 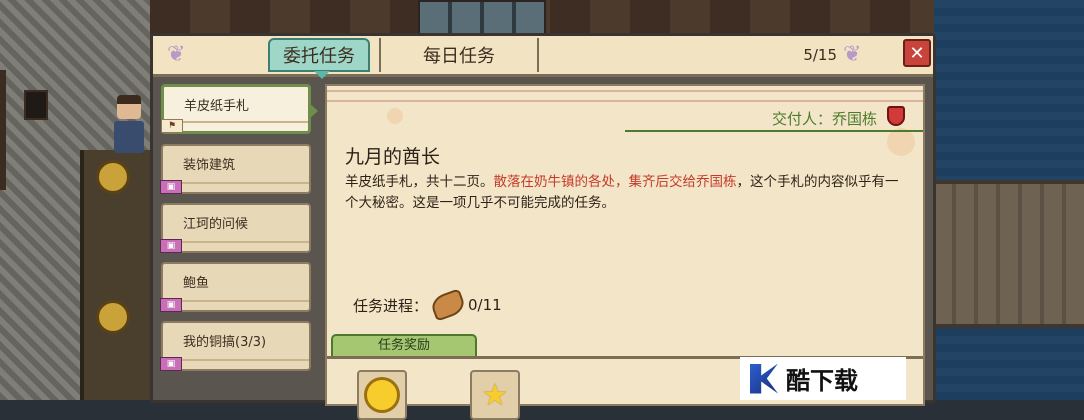 I want to click on quest-giver: 交付人：乔国栋, so click(x=824, y=119).